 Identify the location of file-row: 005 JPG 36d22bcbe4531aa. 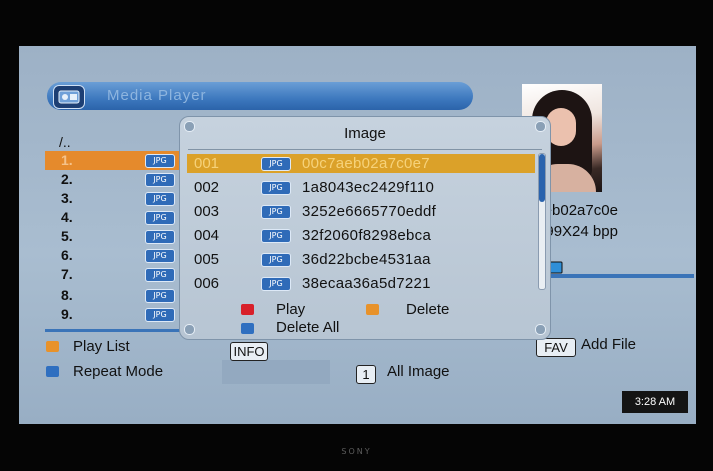
(361, 259).